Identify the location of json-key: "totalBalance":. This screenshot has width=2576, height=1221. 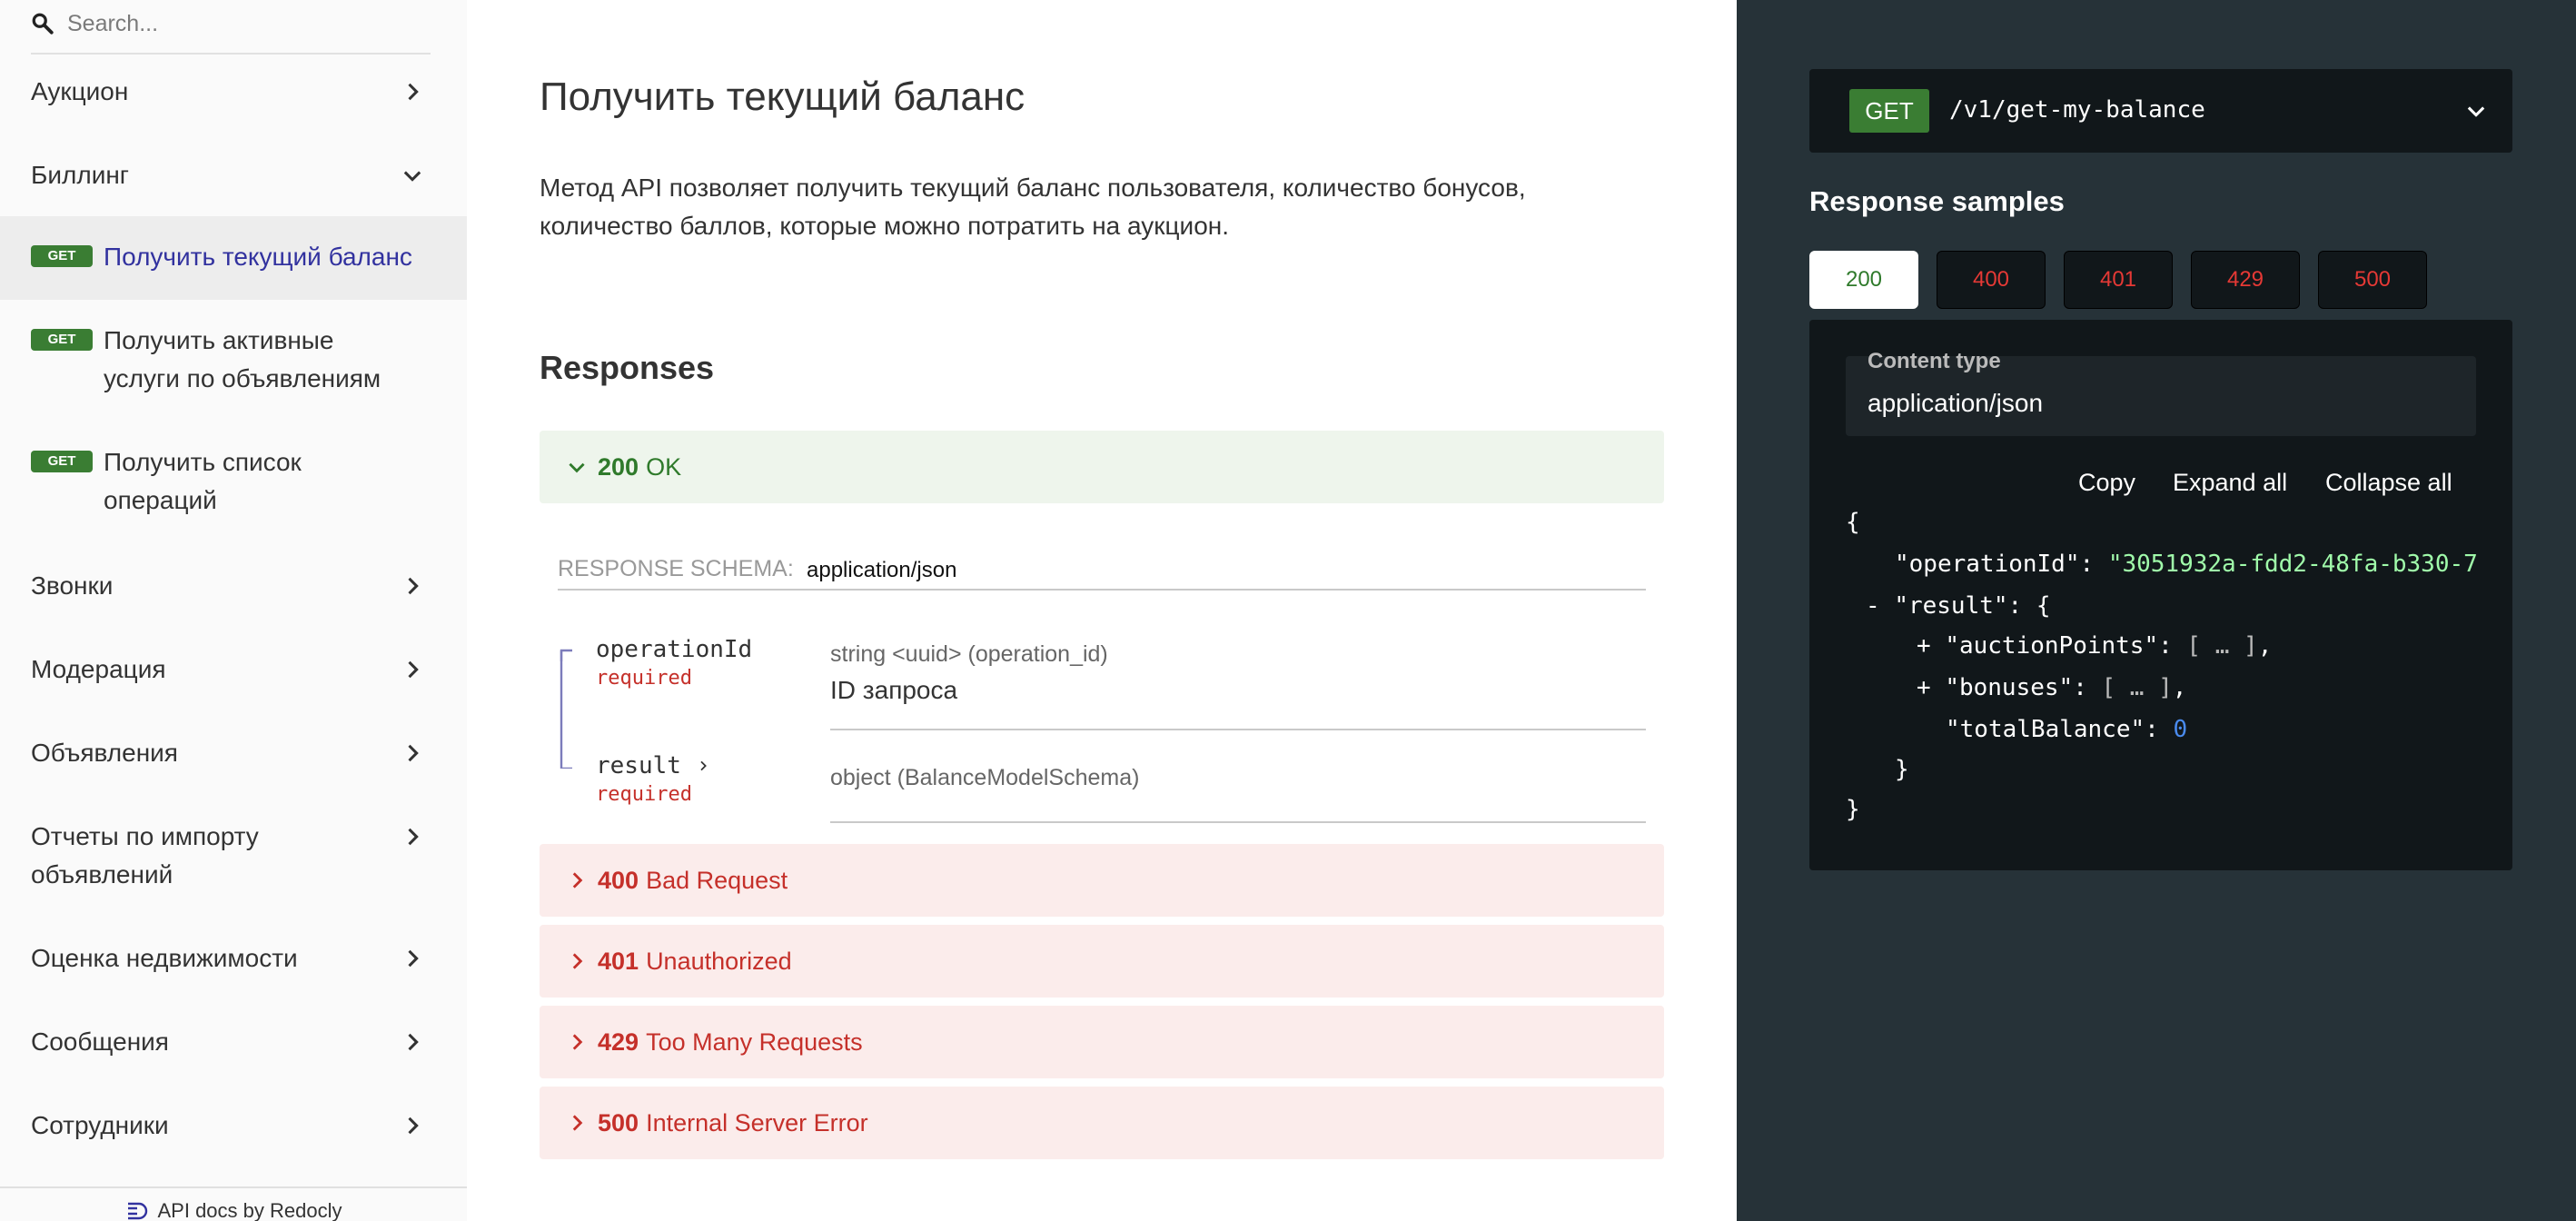
(2060, 729).